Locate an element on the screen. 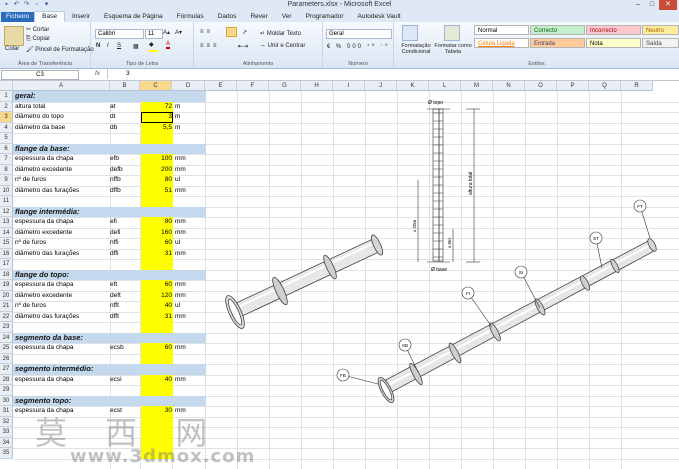 The width and height of the screenshot is (679, 469). name-box: C3 is located at coordinates (40, 75).